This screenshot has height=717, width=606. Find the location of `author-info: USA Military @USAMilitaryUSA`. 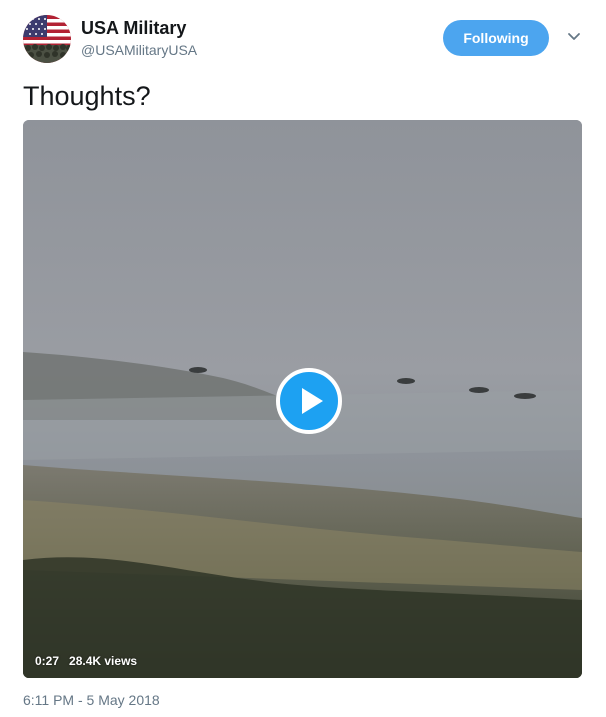

author-info: USA Military @USAMilitaryUSA is located at coordinates (139, 38).